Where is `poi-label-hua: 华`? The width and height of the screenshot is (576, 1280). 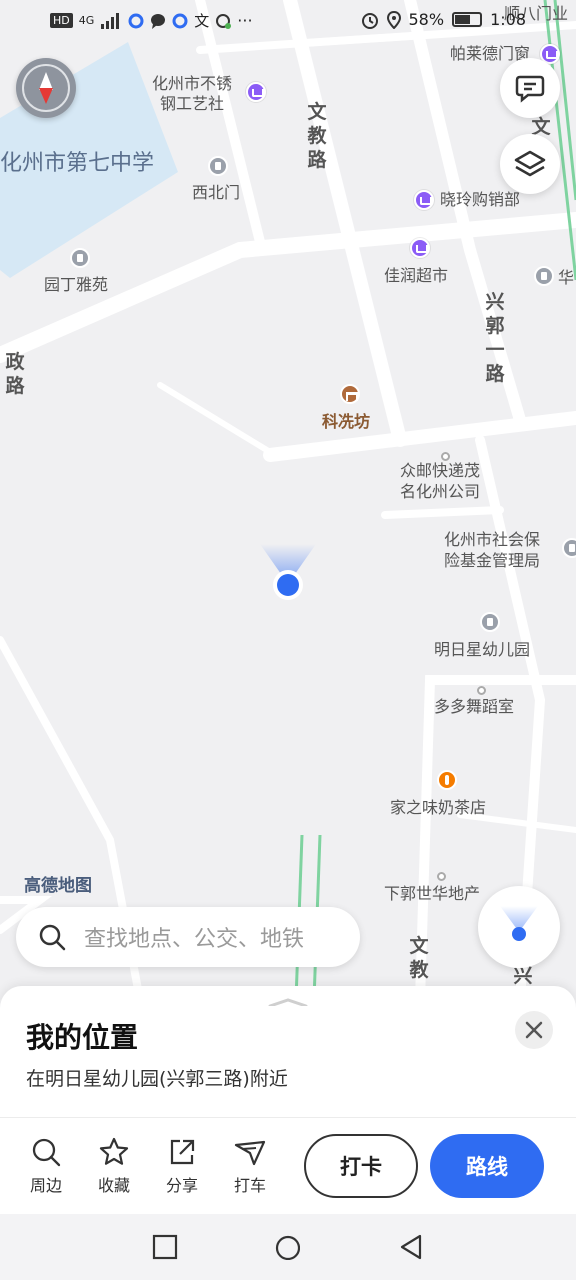 poi-label-hua: 华 is located at coordinates (566, 278).